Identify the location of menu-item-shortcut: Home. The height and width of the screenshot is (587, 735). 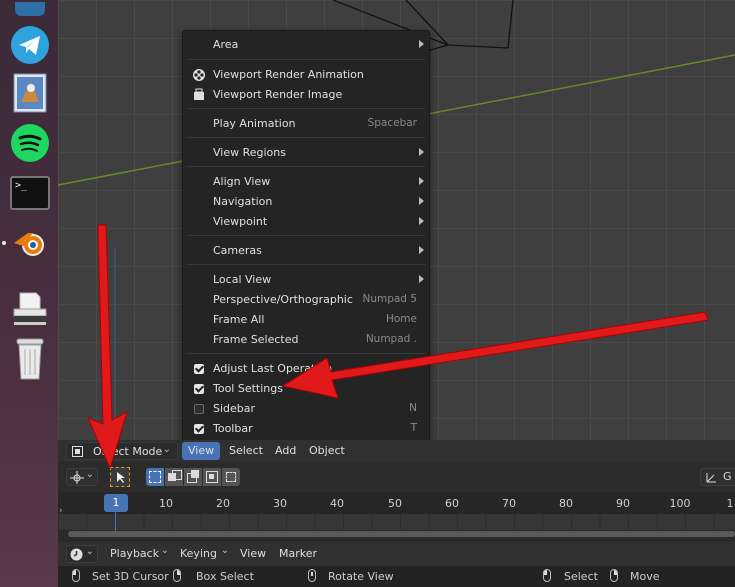
(401, 319).